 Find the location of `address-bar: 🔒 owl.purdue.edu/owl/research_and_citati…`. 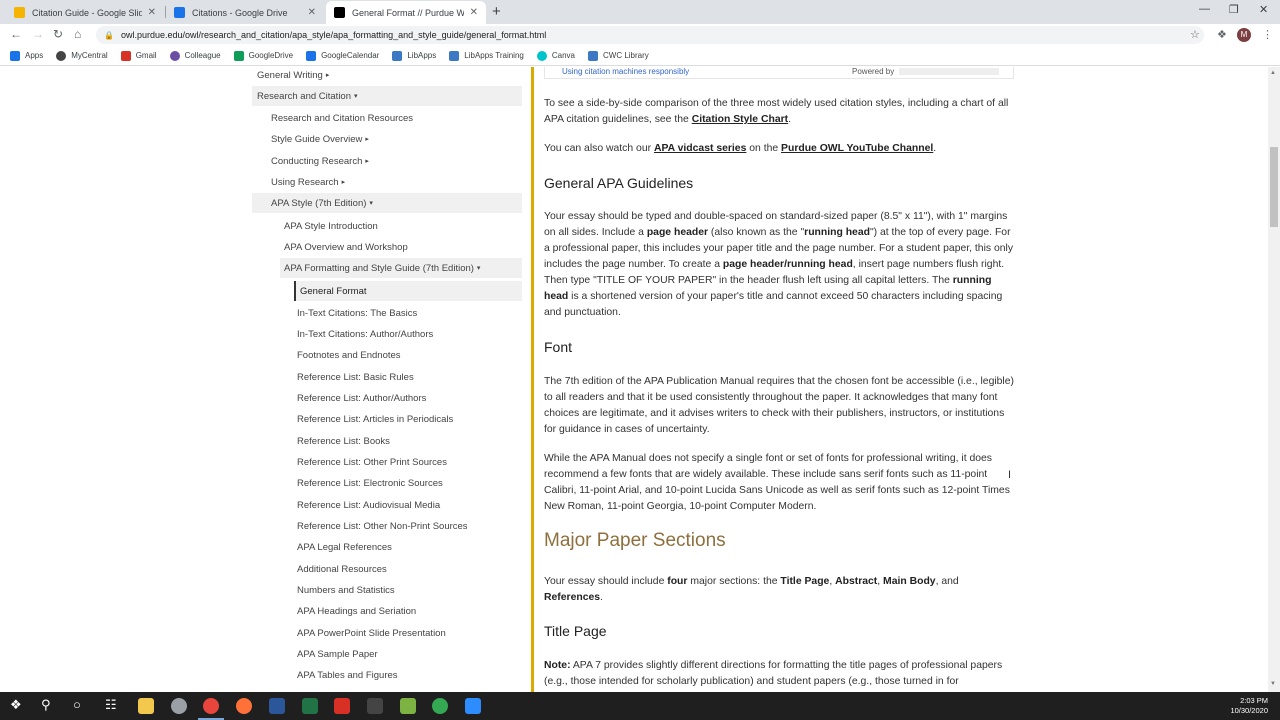

address-bar: 🔒 owl.purdue.edu/owl/research_and_citati… is located at coordinates (650, 35).